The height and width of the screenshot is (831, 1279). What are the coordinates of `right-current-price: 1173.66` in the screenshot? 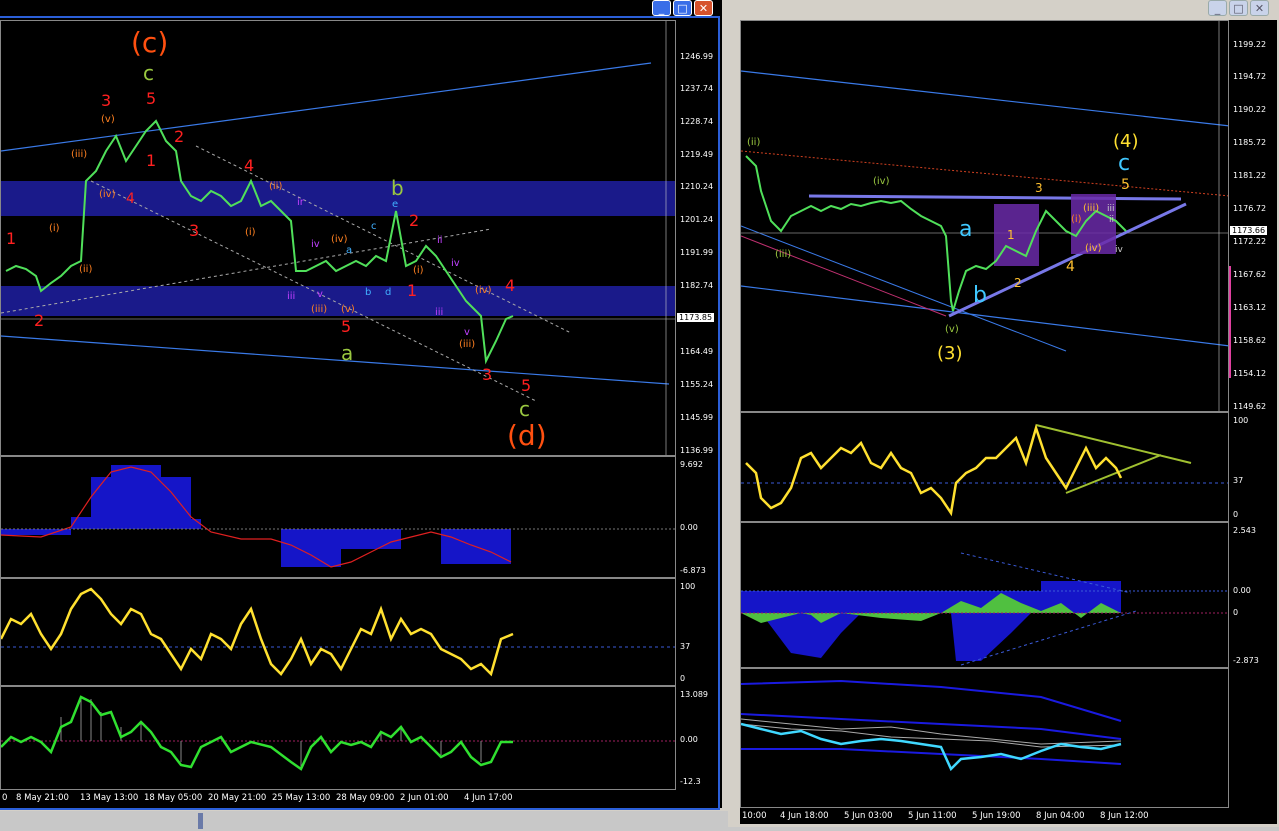 It's located at (1249, 230).